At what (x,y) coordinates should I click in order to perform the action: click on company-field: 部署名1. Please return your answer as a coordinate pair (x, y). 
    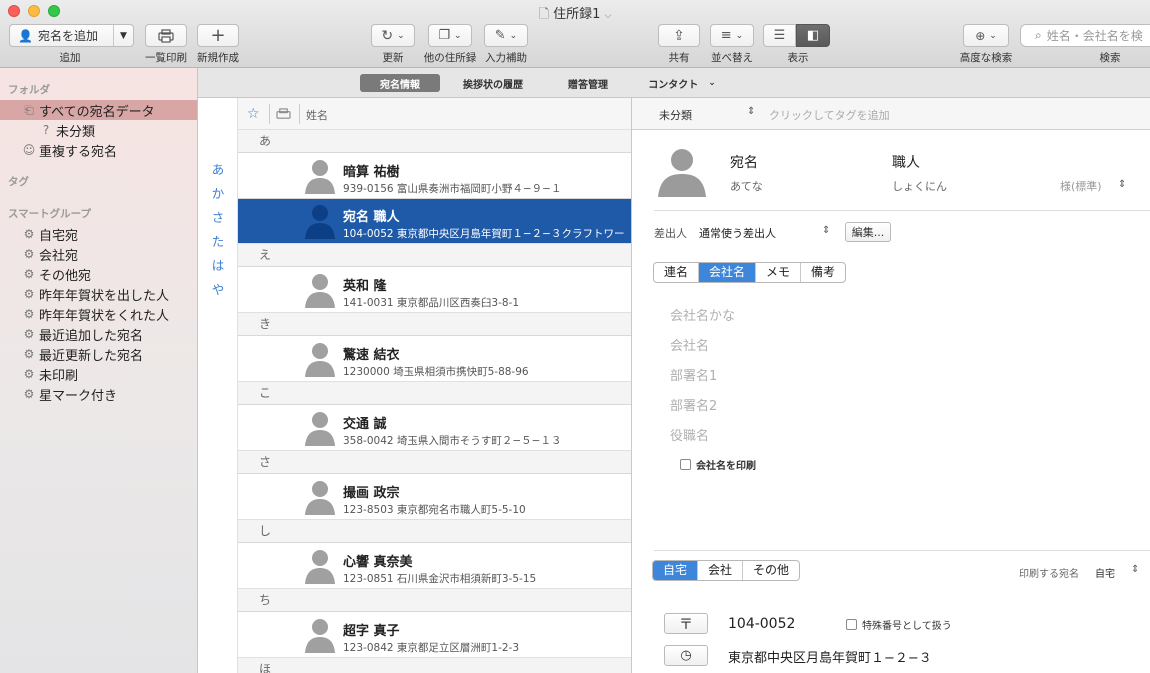
    Looking at the image, I should click on (693, 374).